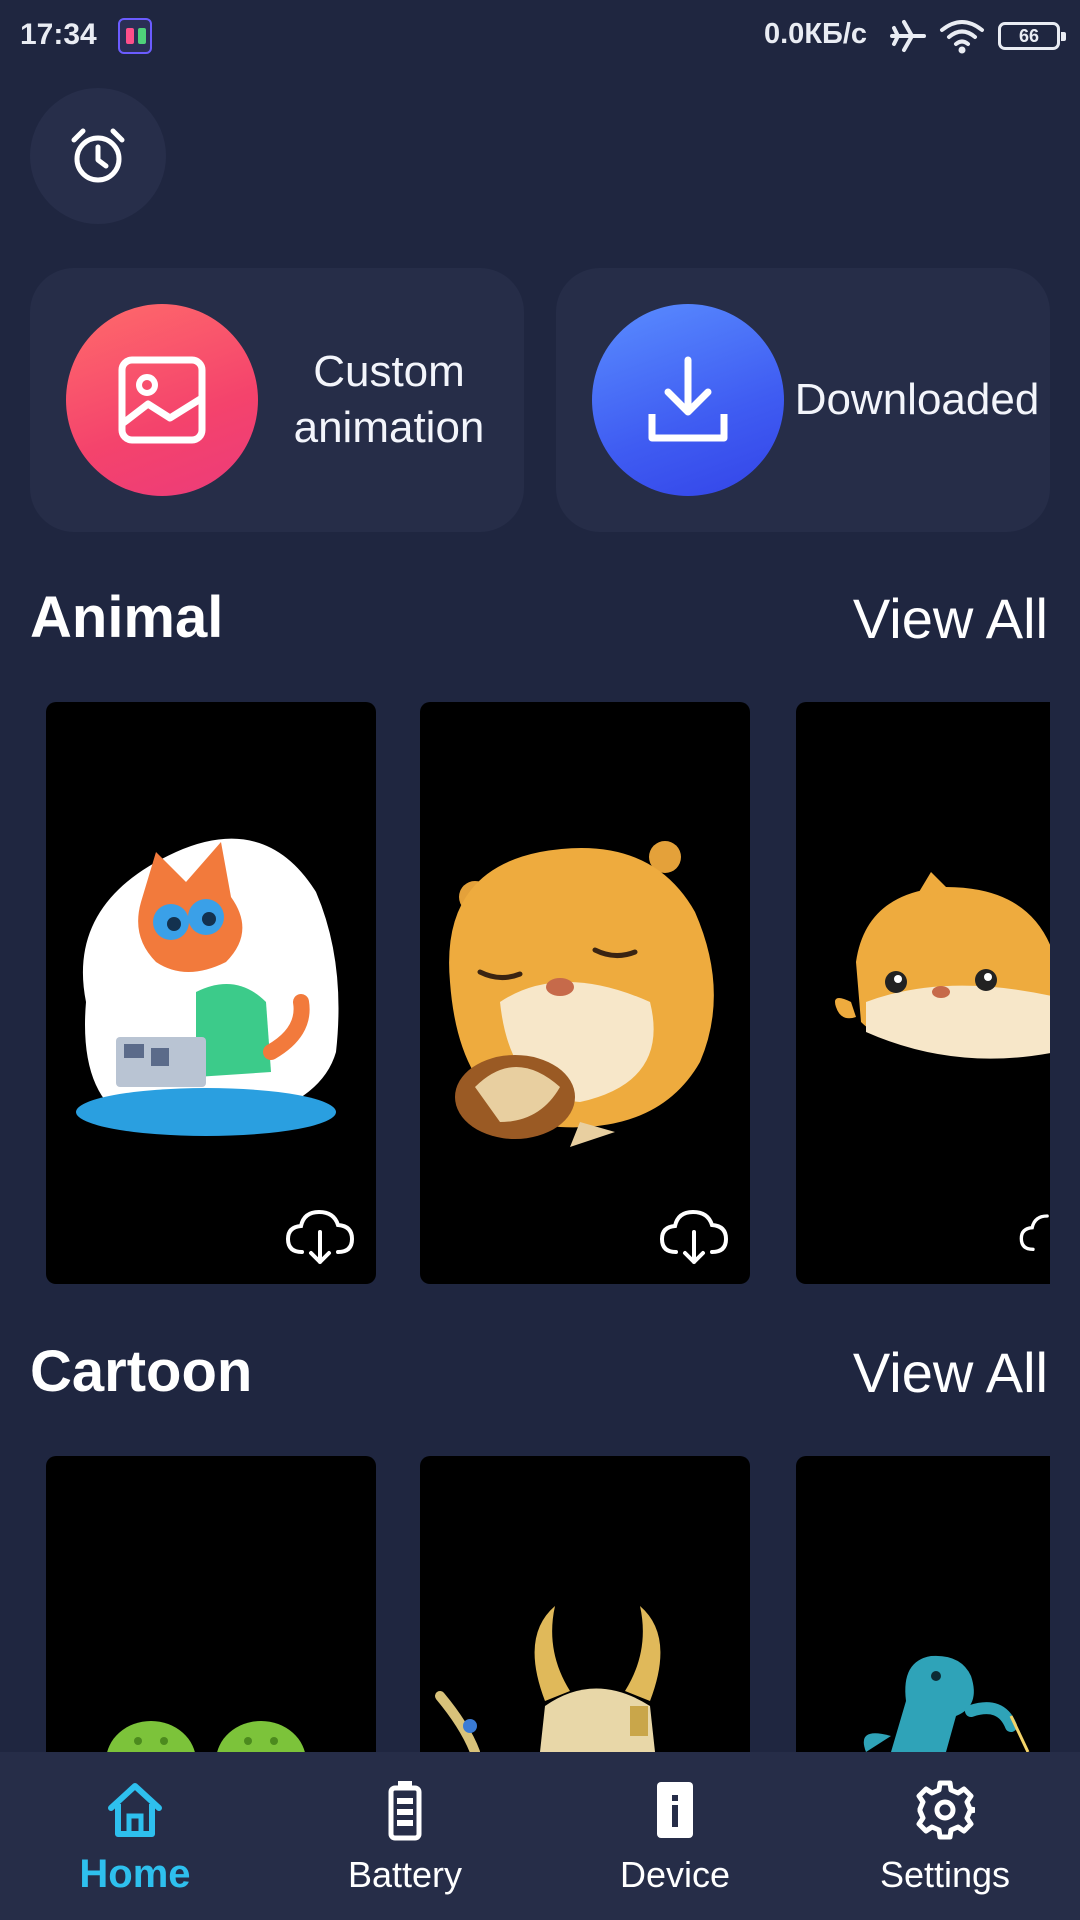  Describe the element at coordinates (1029, 36) in the screenshot. I see `battery-level: 66` at that location.